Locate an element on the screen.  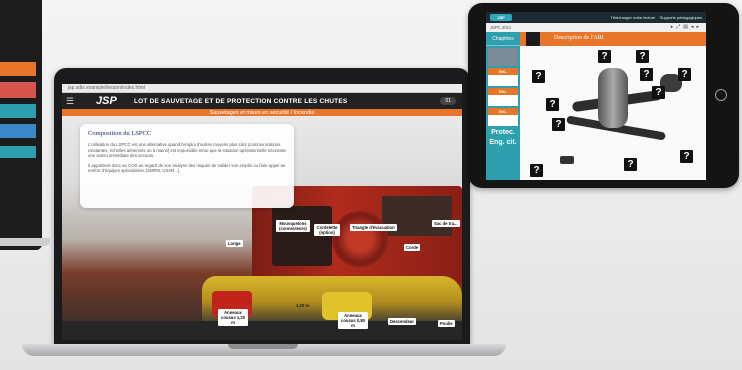
chapter-item-3: Inc. is located at coordinates (503, 117).